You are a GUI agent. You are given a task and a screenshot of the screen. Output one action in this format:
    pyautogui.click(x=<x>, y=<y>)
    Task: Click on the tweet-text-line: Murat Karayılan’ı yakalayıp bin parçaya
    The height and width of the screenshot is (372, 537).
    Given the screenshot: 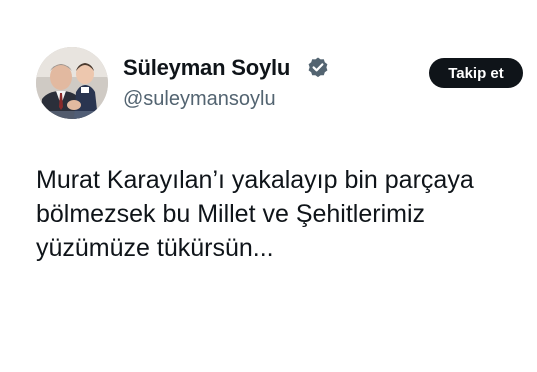 What is the action you would take?
    pyautogui.click(x=255, y=180)
    